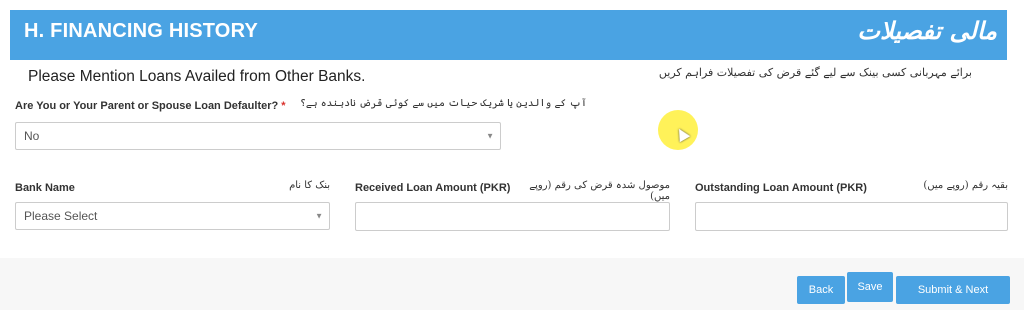 The width and height of the screenshot is (1024, 310). What do you see at coordinates (45, 188) in the screenshot?
I see `bank-name-label: Bank Name` at bounding box center [45, 188].